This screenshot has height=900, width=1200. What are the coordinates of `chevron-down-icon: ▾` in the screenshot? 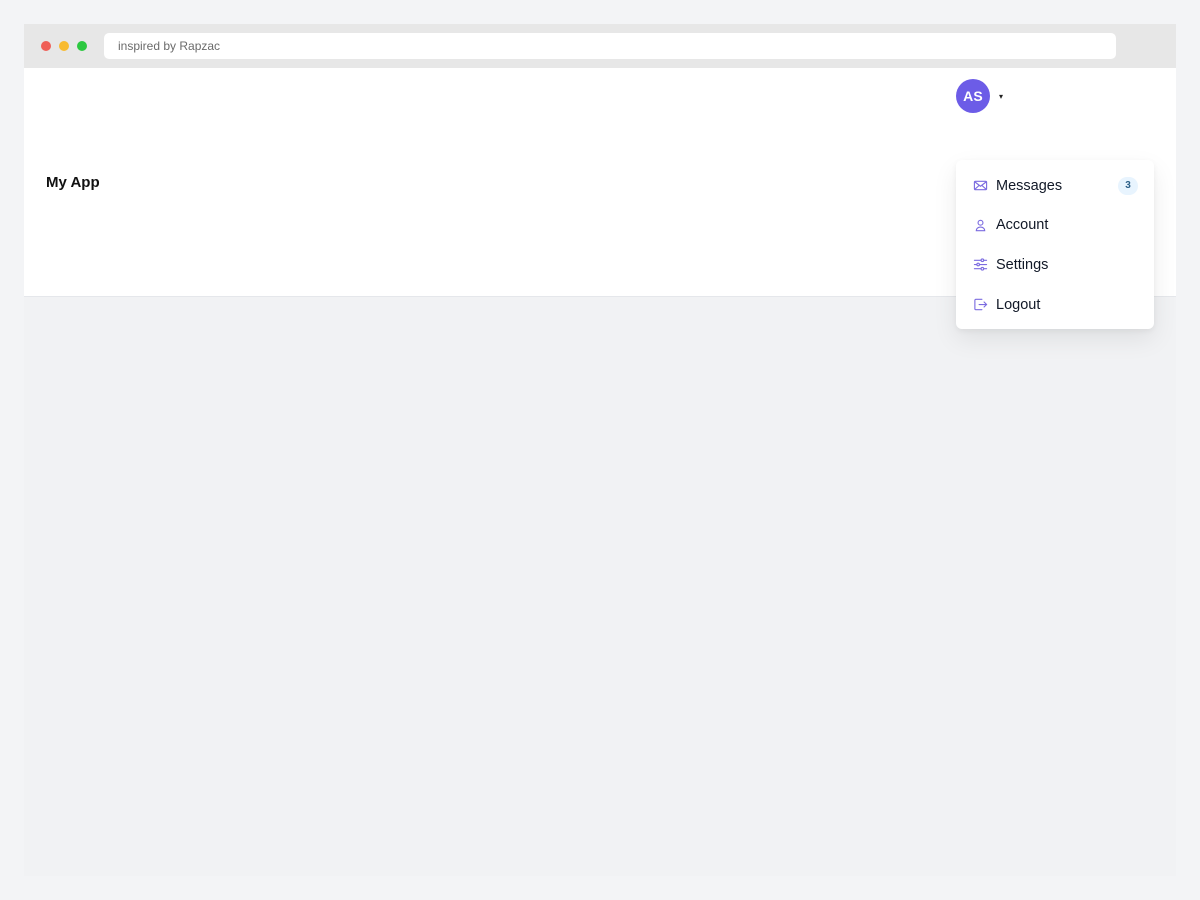 It's located at (1001, 96).